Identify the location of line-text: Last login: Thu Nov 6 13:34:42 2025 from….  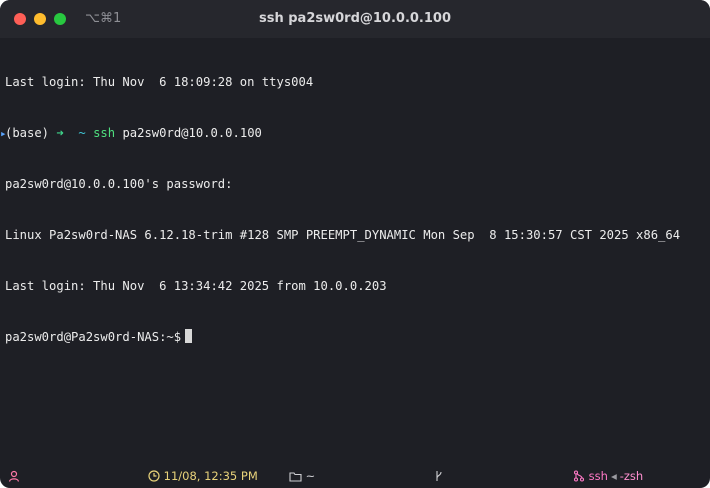
(196, 286).